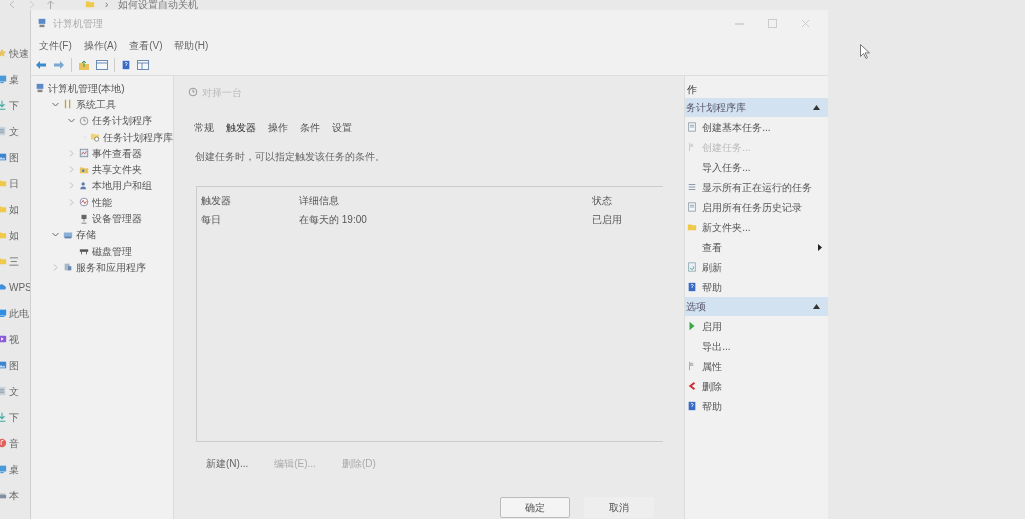 This screenshot has height=519, width=1025. What do you see at coordinates (3, 287) in the screenshot?
I see `cloud-icon` at bounding box center [3, 287].